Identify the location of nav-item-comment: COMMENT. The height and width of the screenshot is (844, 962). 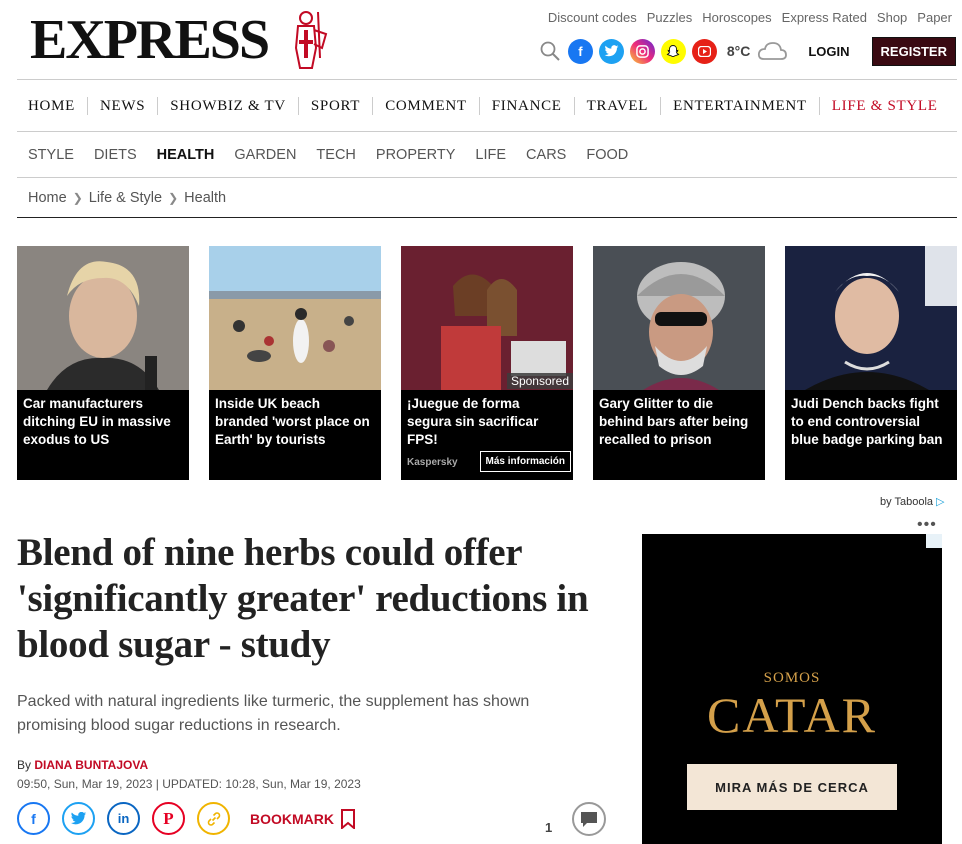
(426, 105).